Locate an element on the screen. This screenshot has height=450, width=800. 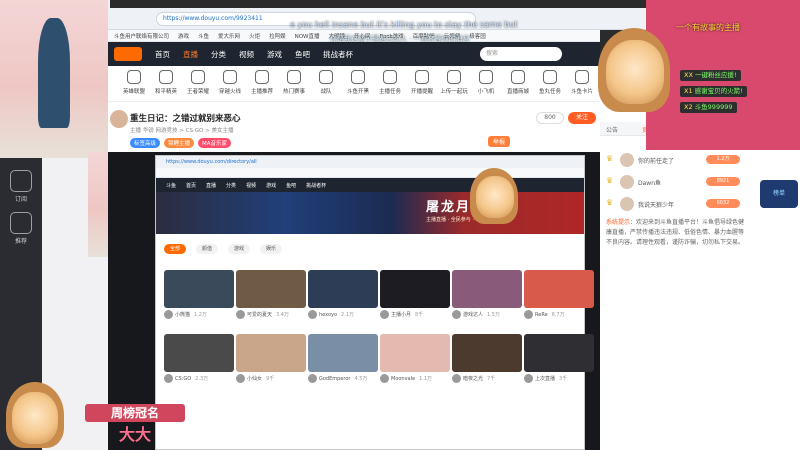
viewer-count: 1.5万 is located at coordinates (493, 315).